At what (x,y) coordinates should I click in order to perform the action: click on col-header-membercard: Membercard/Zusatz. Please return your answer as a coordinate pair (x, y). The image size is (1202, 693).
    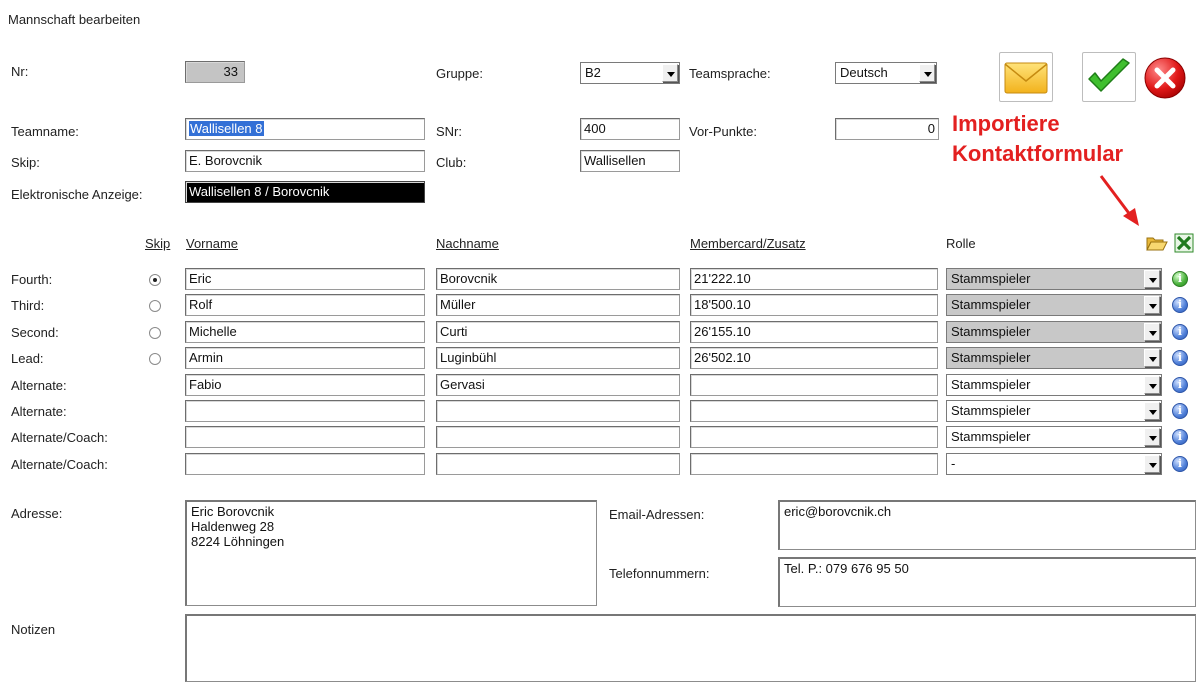
    Looking at the image, I should click on (748, 243).